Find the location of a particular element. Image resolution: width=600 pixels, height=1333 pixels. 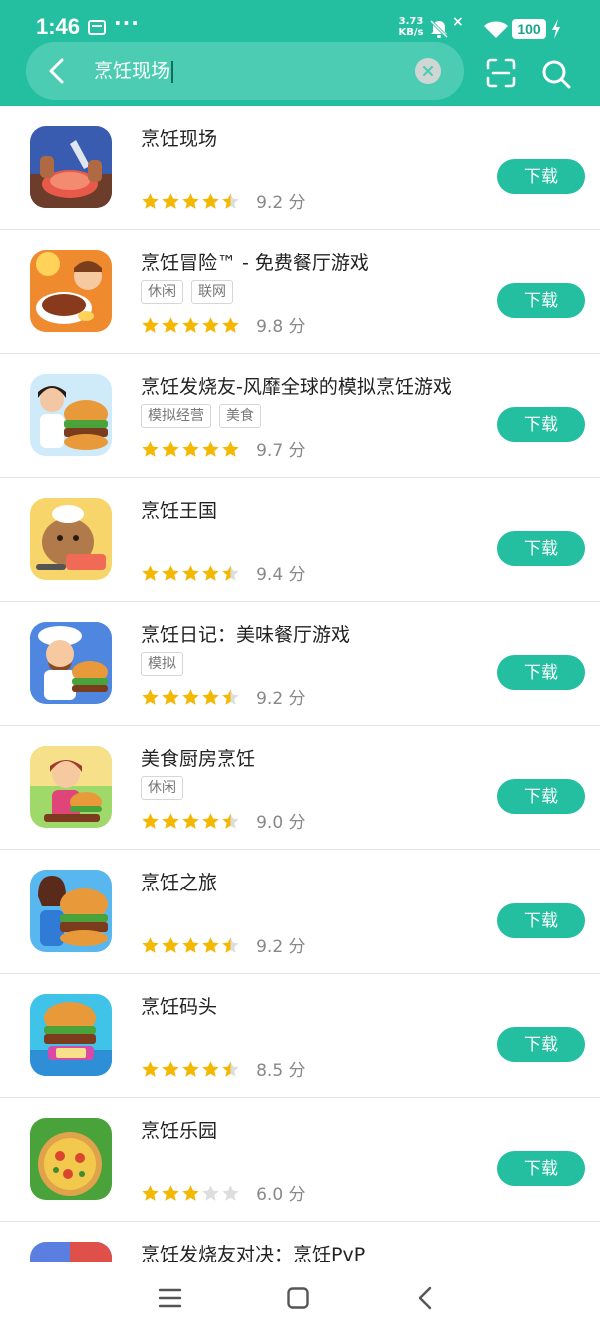

list-item: 烹饪发烧友对决：烹饪PvP is located at coordinates (300, 1242).